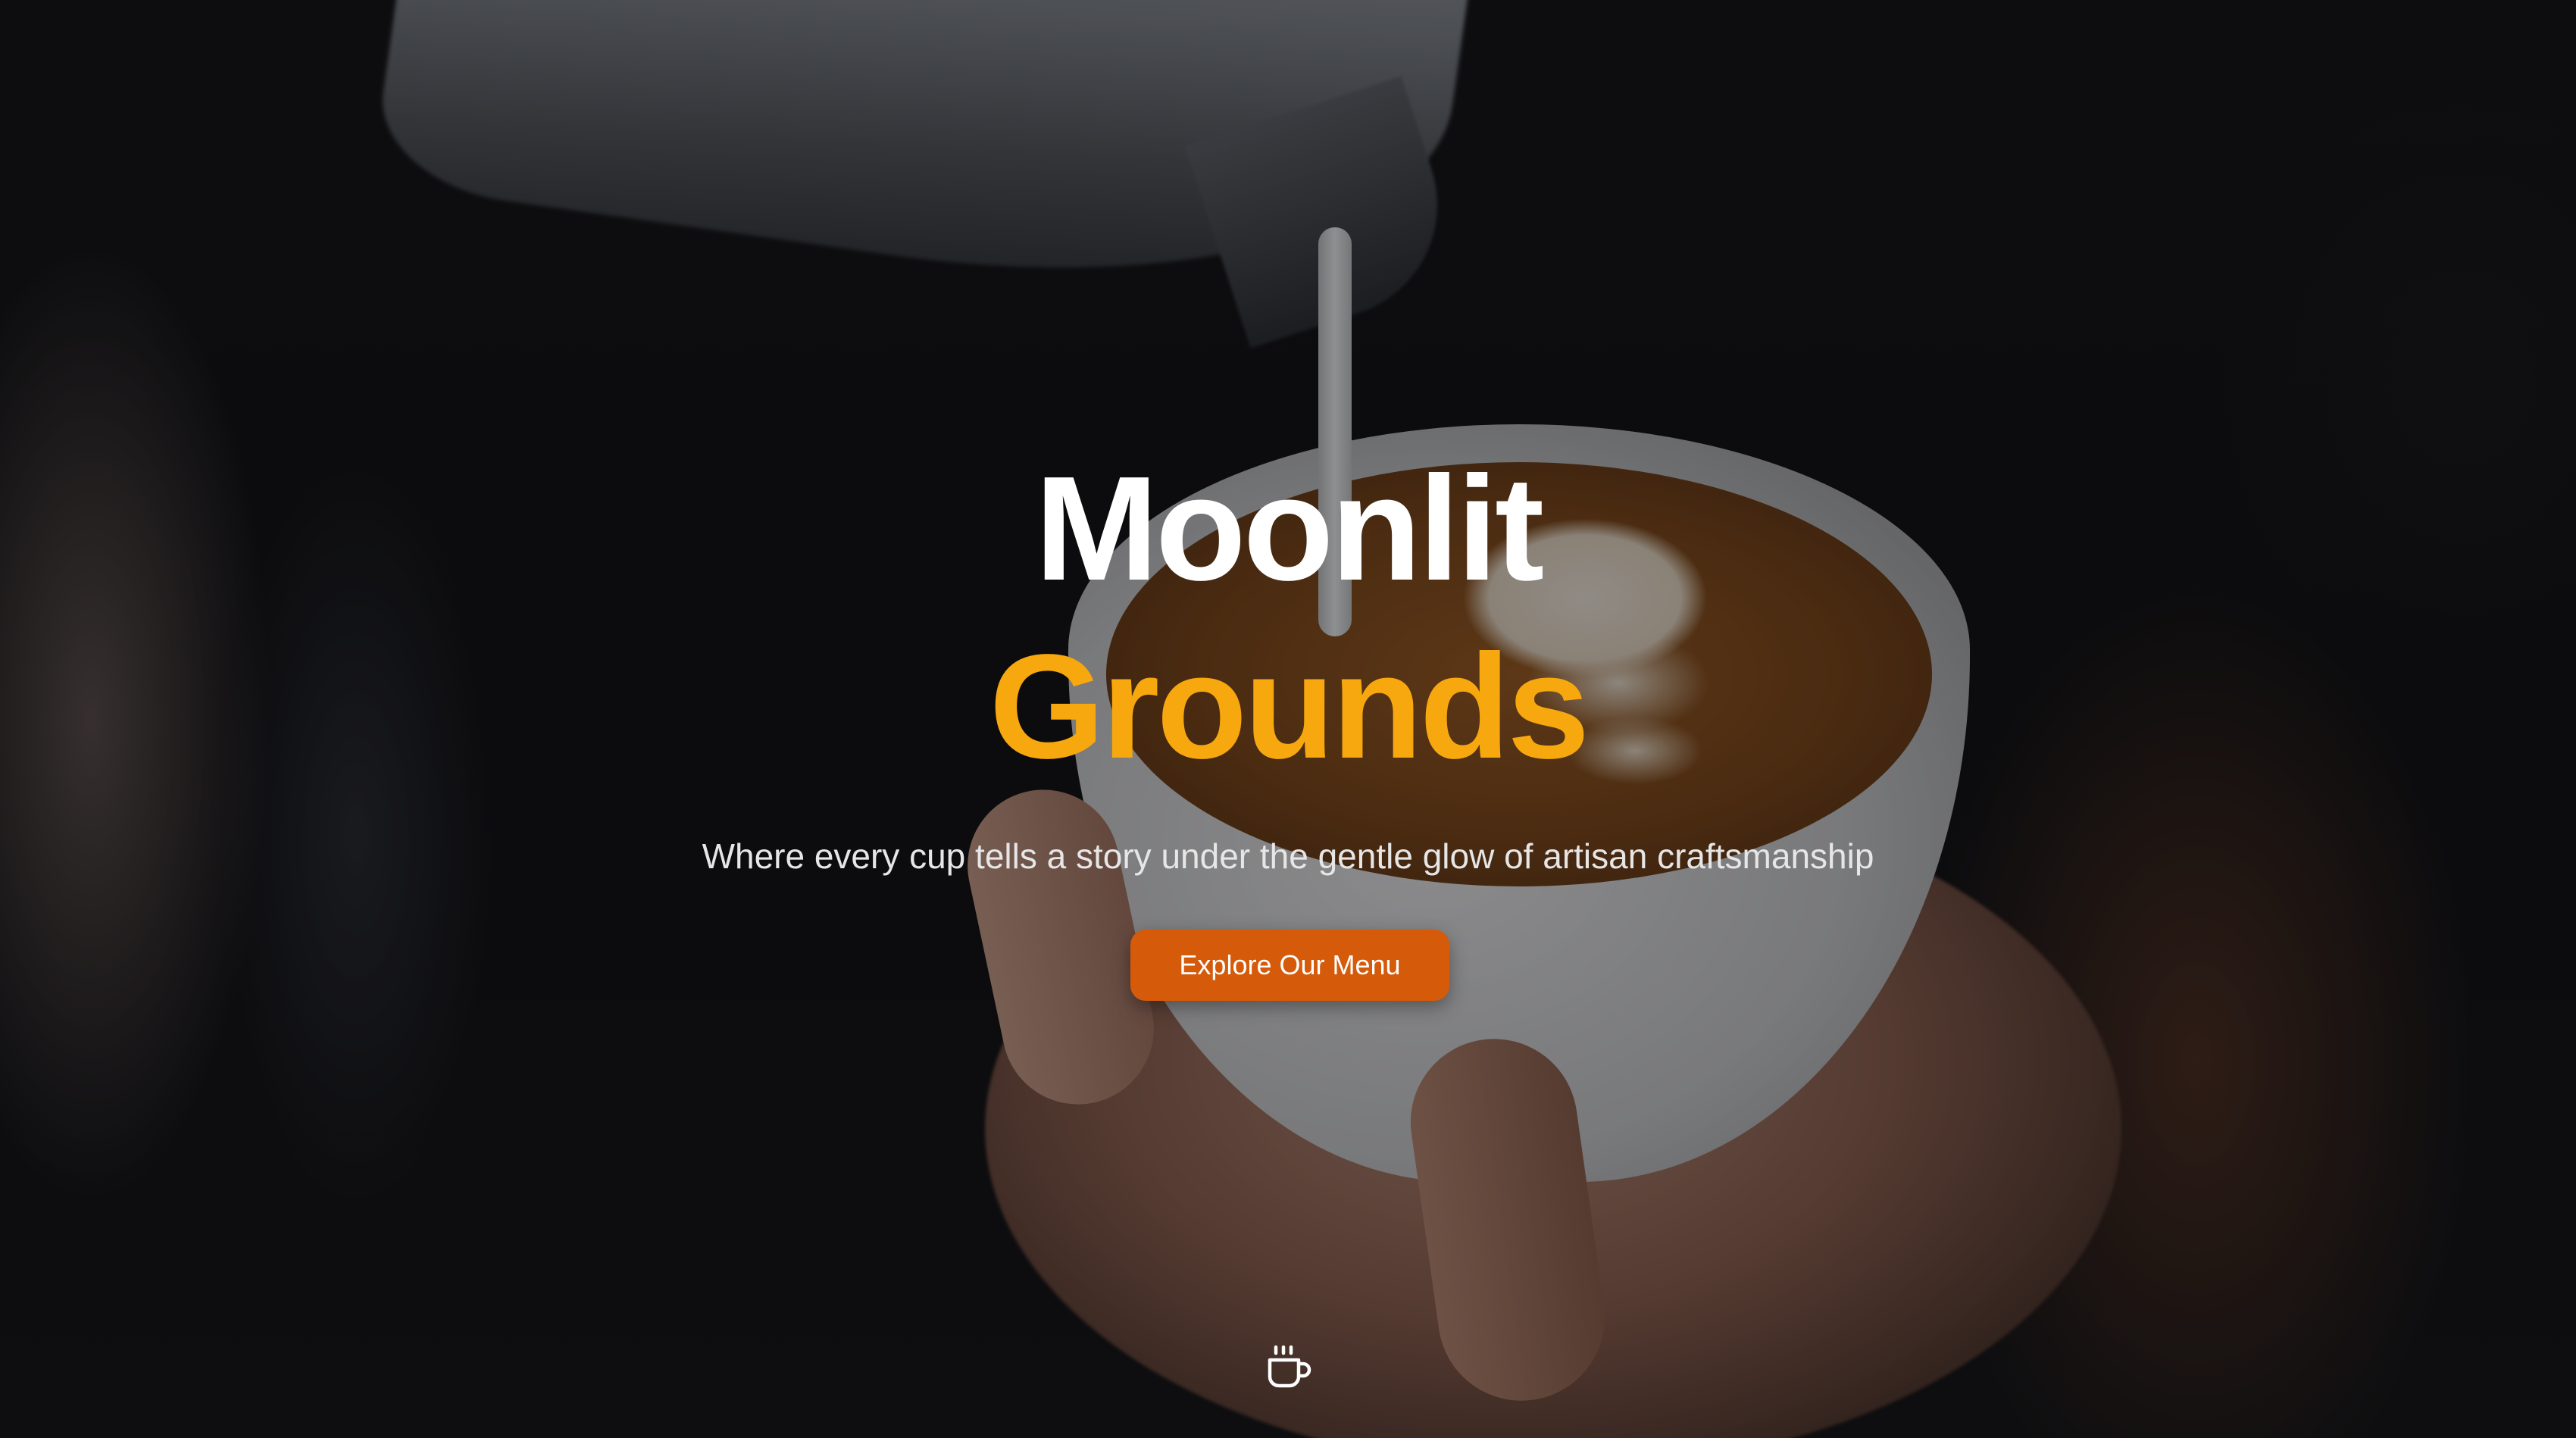  Describe the element at coordinates (1290, 528) in the screenshot. I see `title-line-moonlit: Moonlit` at that location.